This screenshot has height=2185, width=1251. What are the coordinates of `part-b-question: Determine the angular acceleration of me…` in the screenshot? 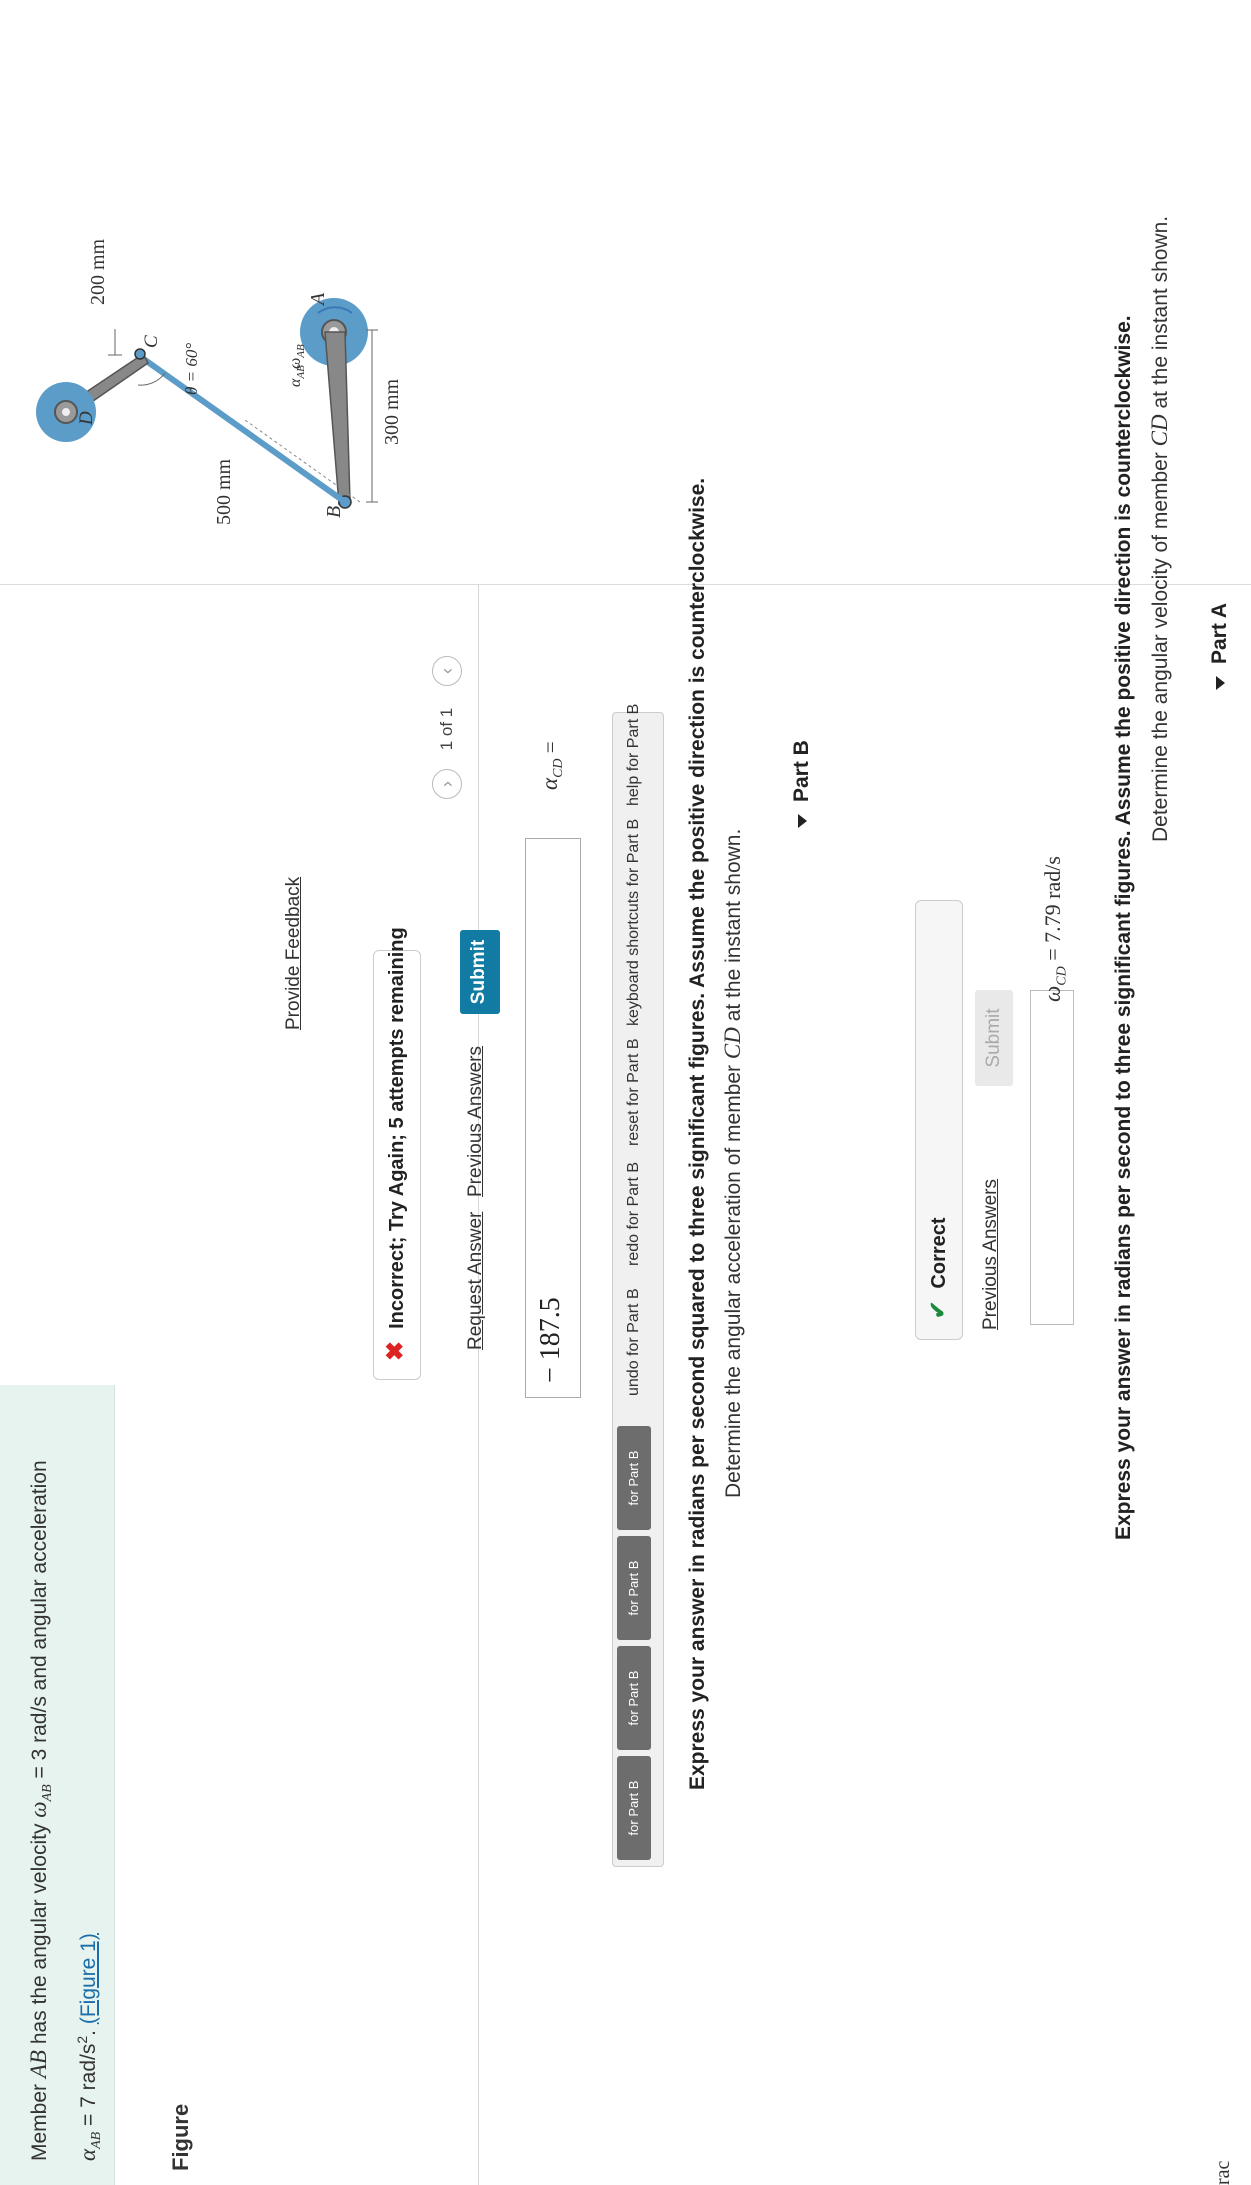 It's located at (732, 1163).